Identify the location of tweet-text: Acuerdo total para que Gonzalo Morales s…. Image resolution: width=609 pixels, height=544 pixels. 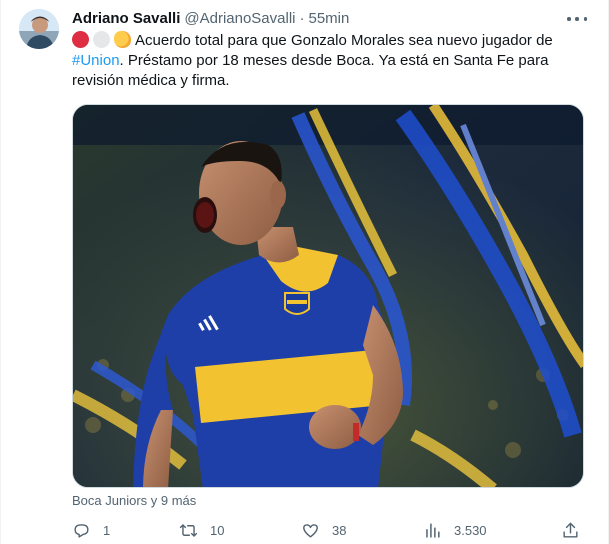
(332, 61).